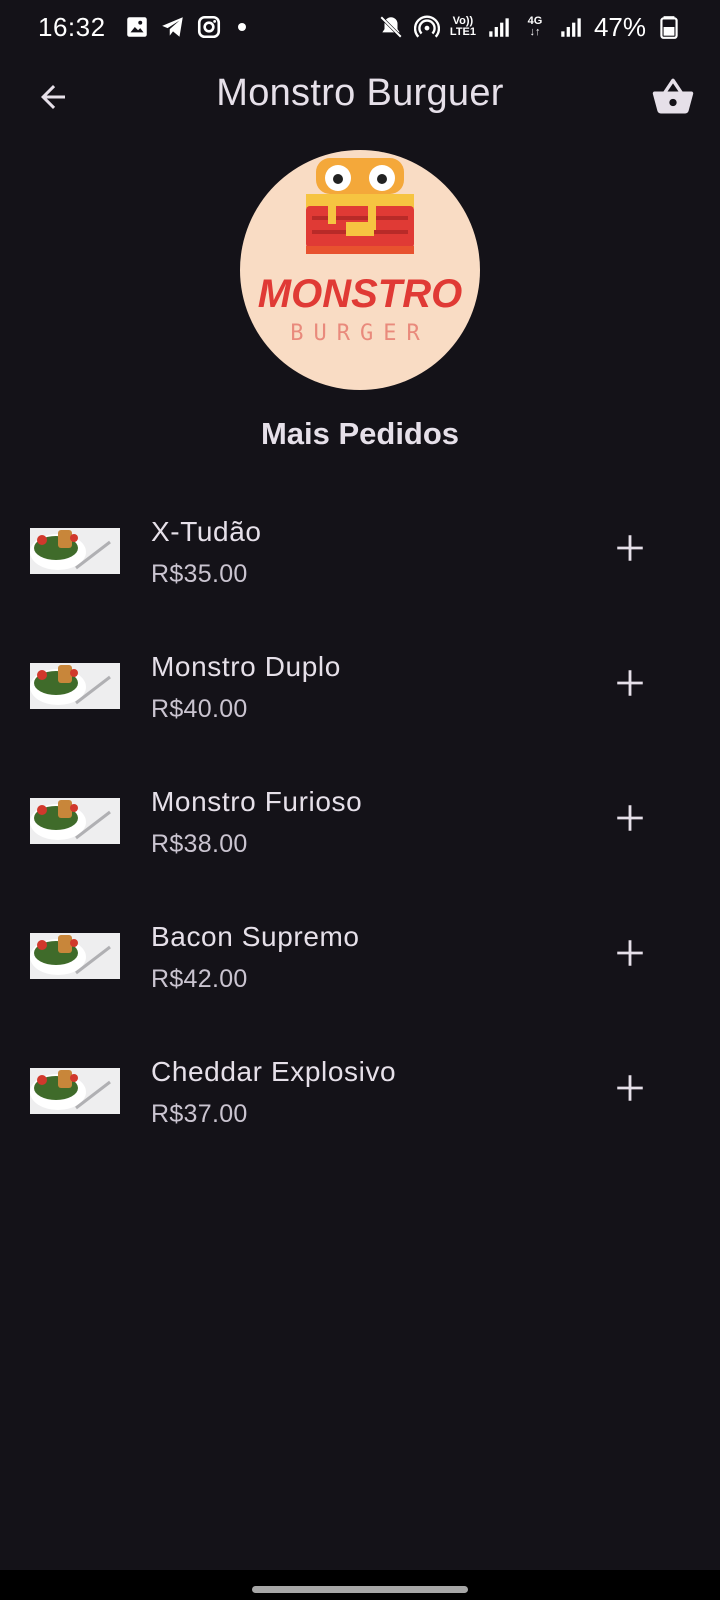 This screenshot has height=1600, width=720. I want to click on notification-dot-icon, so click(241, 27).